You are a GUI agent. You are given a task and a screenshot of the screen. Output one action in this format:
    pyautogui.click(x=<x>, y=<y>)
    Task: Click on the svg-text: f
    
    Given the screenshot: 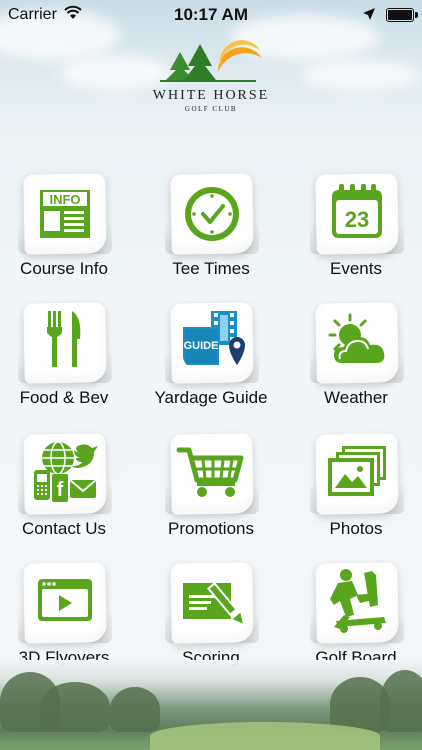 What is the action you would take?
    pyautogui.click(x=60, y=490)
    